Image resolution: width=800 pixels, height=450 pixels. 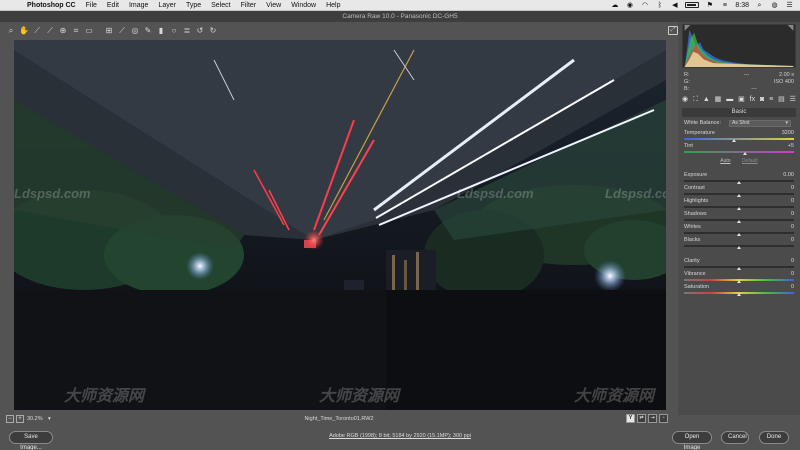 I want to click on tab-detail-icon: ▲, so click(x=706, y=100).